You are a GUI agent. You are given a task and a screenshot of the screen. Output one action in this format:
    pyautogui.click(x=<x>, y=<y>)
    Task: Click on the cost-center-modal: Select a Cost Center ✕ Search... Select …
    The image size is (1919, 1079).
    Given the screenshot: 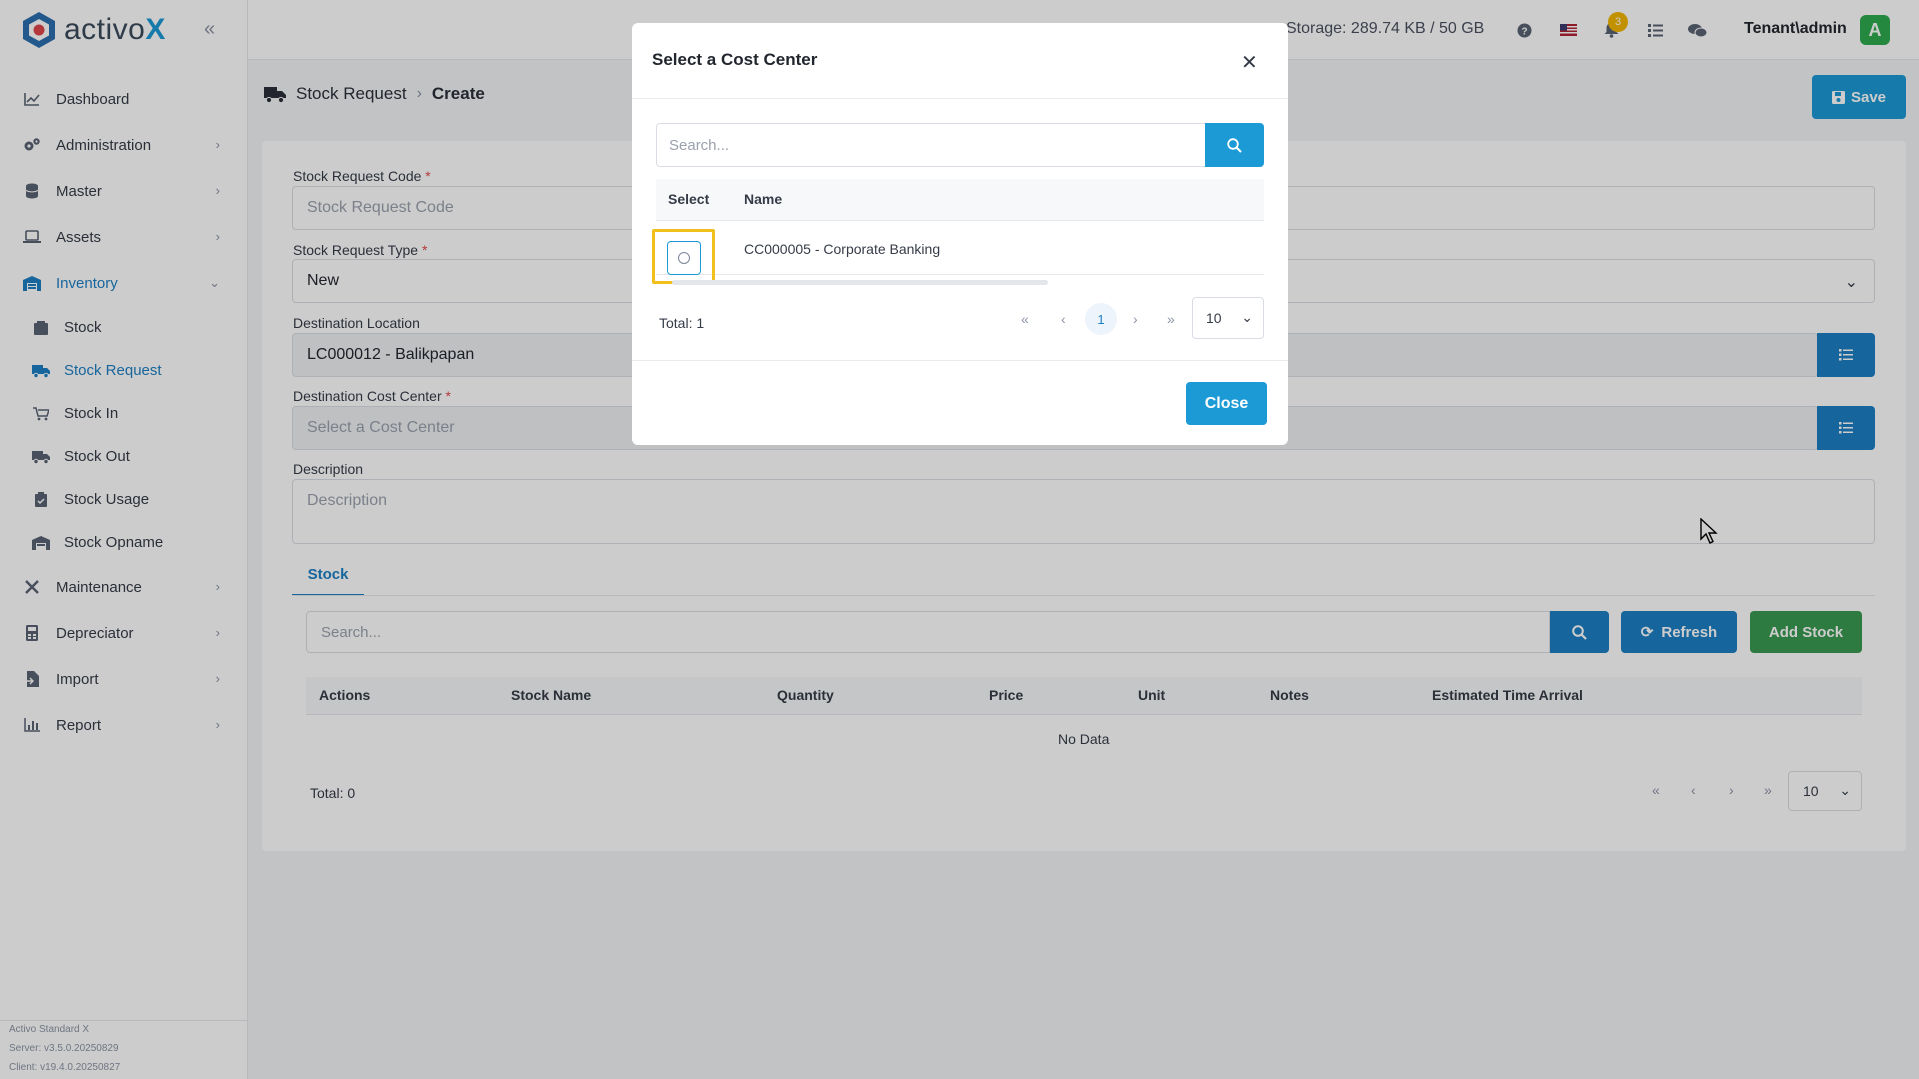 What is the action you would take?
    pyautogui.click(x=960, y=234)
    